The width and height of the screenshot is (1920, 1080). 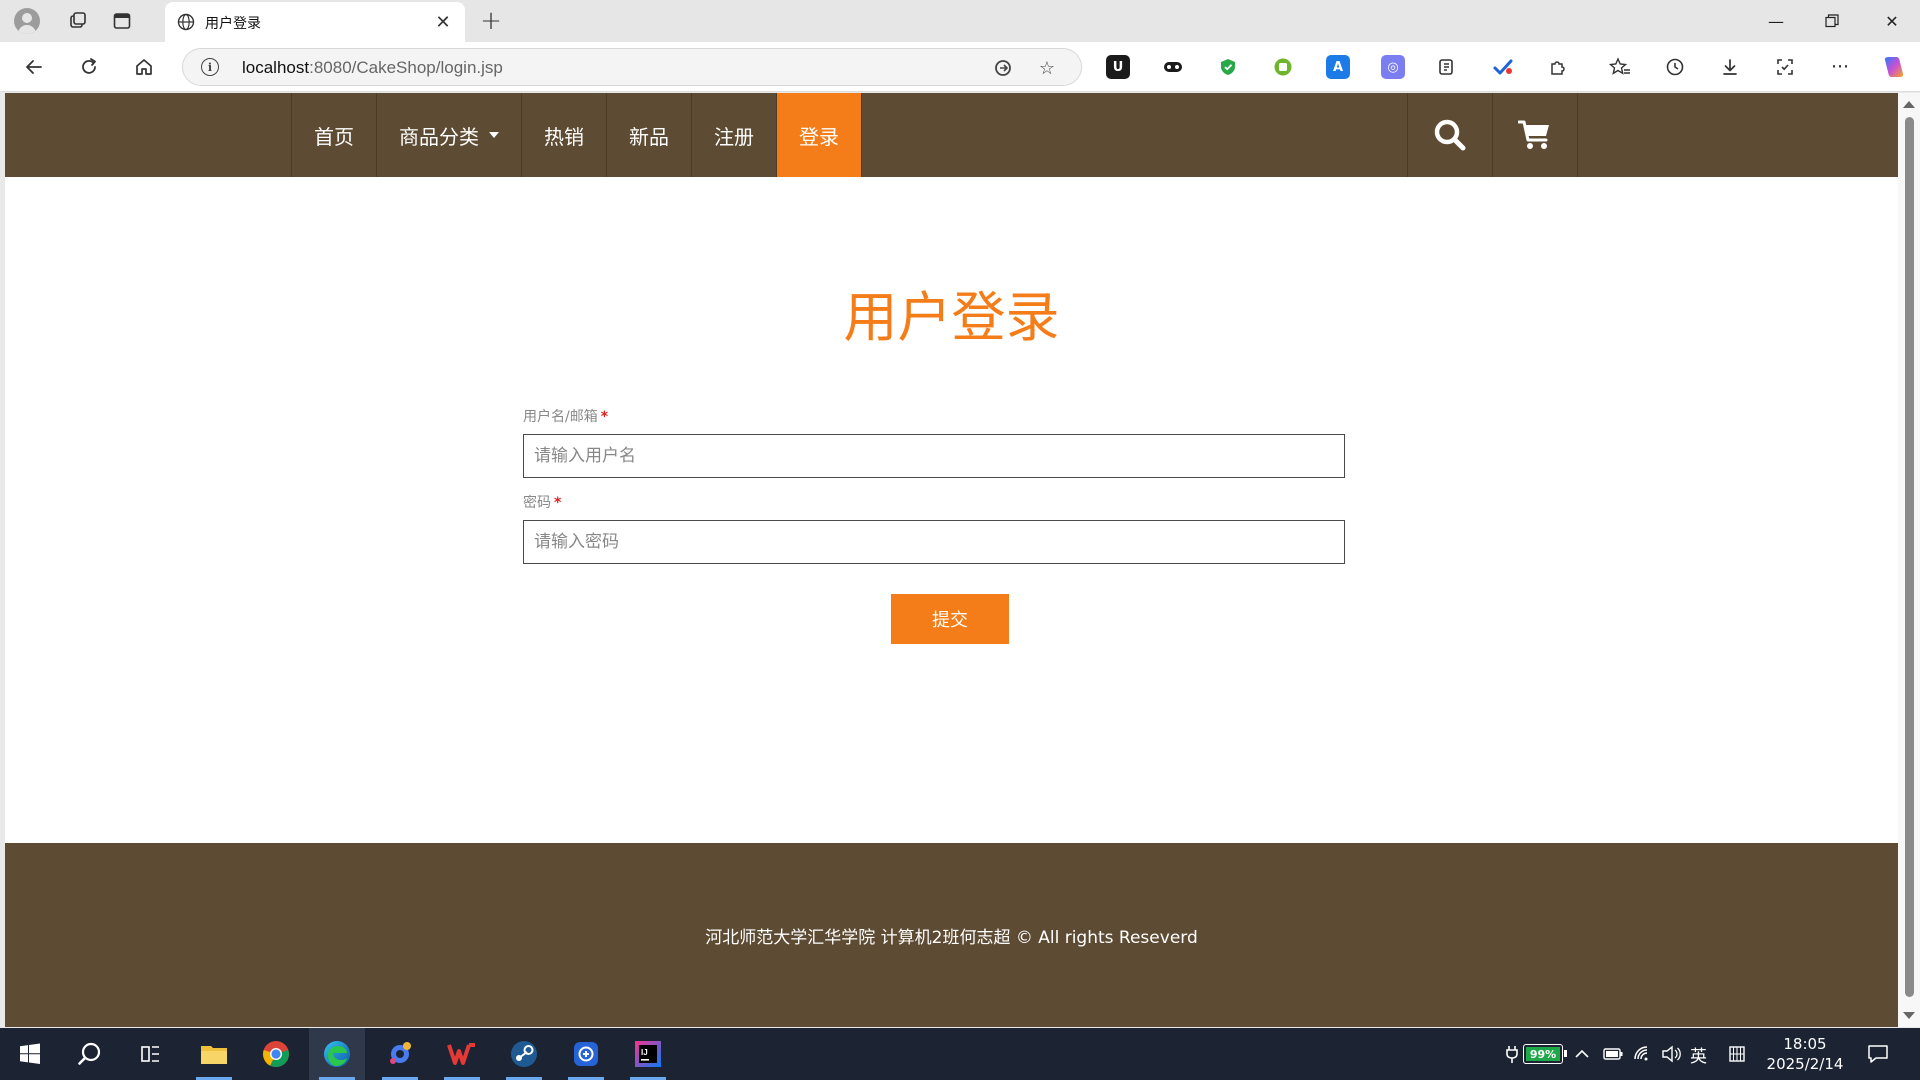 What do you see at coordinates (34, 67) in the screenshot?
I see `back-icon` at bounding box center [34, 67].